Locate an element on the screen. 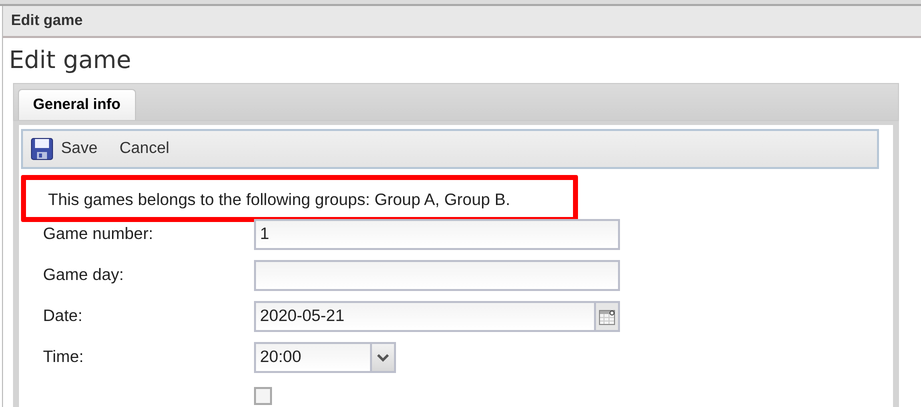  input-field: 1 is located at coordinates (437, 234).